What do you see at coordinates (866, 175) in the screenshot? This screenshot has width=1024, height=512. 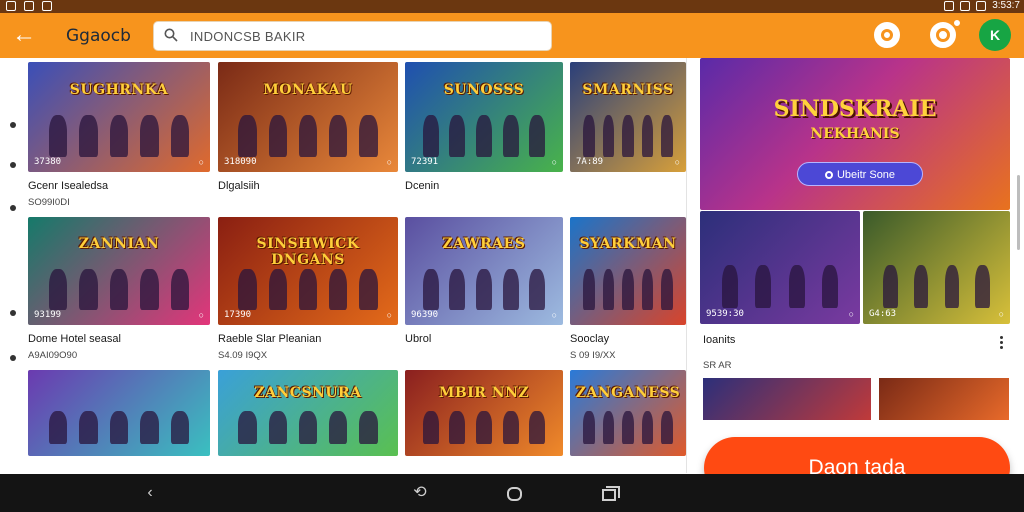 I see `featured-play-label: Ubeitr Sone` at bounding box center [866, 175].